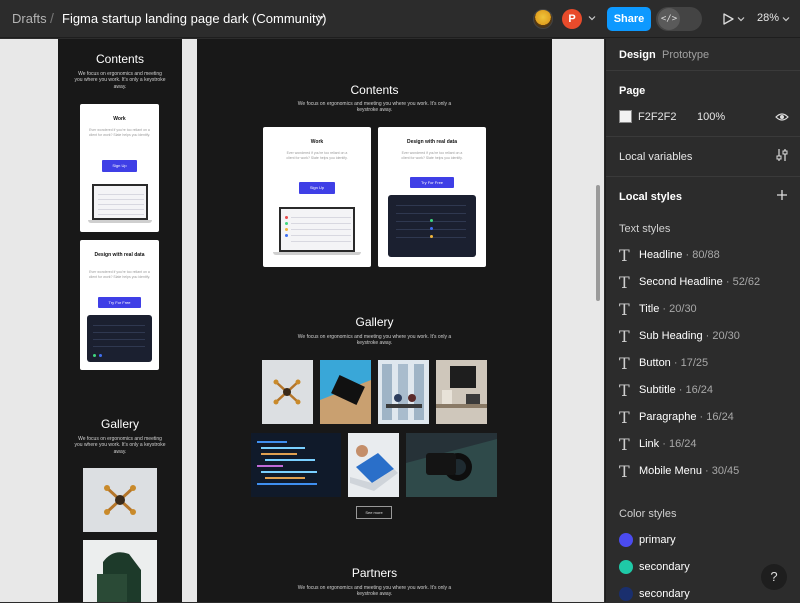 The width and height of the screenshot is (800, 603). What do you see at coordinates (543, 19) in the screenshot?
I see `user-avatar` at bounding box center [543, 19].